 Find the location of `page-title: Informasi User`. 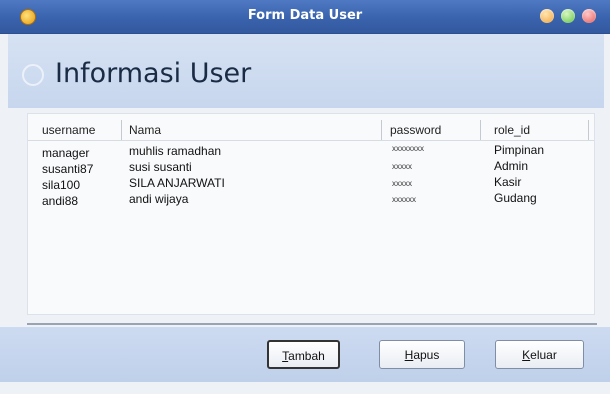

page-title: Informasi User is located at coordinates (153, 73).